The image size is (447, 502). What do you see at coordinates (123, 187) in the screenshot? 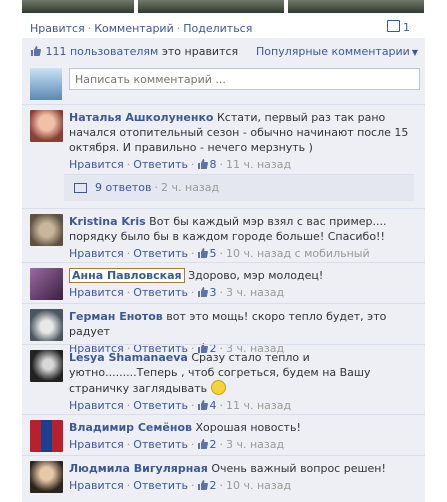
I see `replies-count: 9 ответов` at bounding box center [123, 187].